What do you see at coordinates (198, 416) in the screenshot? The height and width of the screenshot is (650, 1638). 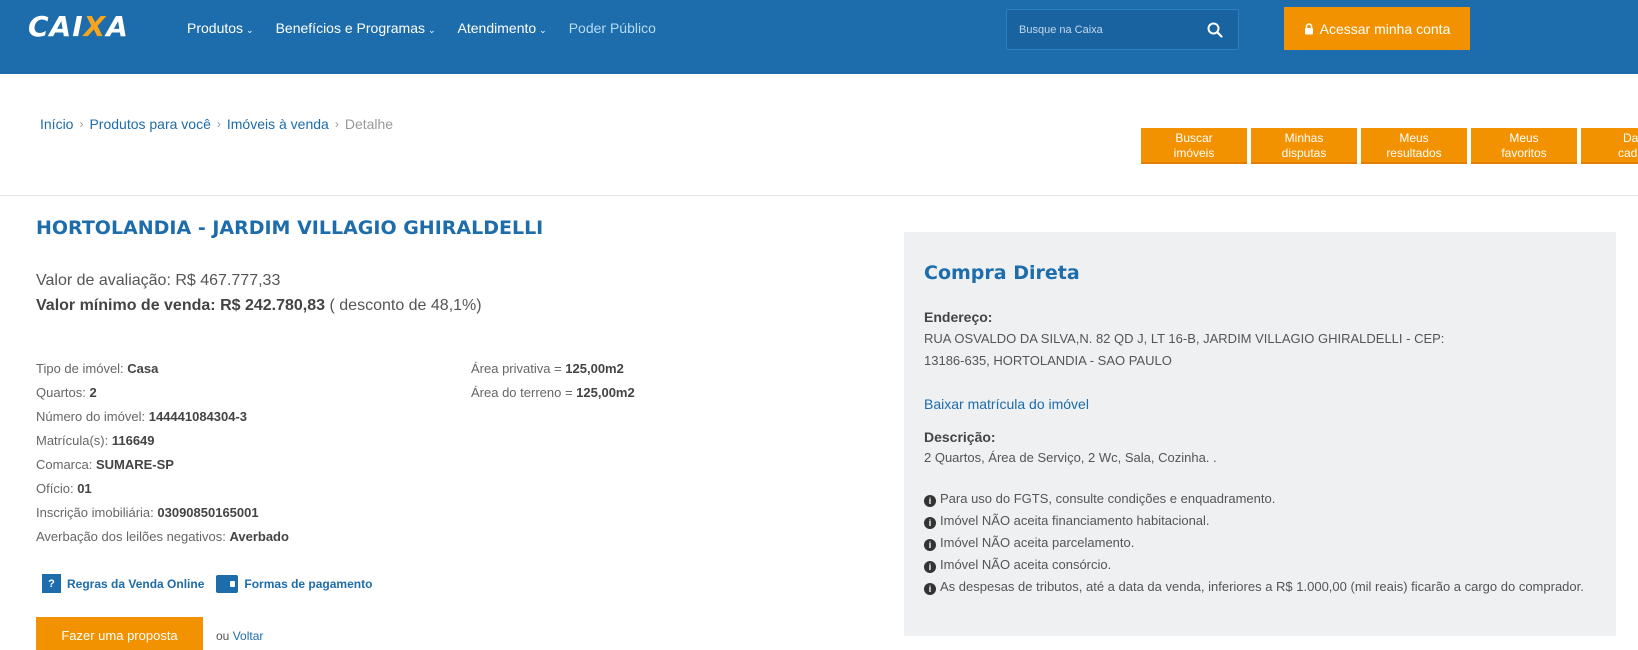 I see `detail-value: 144441084304-3` at bounding box center [198, 416].